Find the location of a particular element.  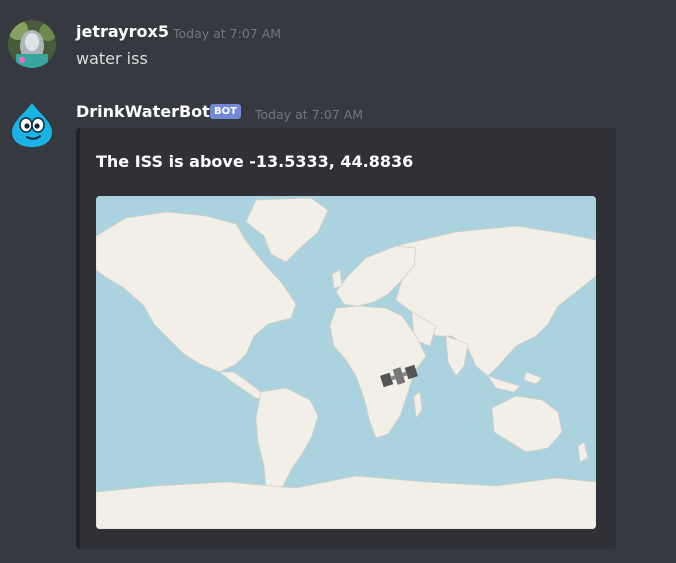

username: DrinkWaterBot is located at coordinates (143, 111).